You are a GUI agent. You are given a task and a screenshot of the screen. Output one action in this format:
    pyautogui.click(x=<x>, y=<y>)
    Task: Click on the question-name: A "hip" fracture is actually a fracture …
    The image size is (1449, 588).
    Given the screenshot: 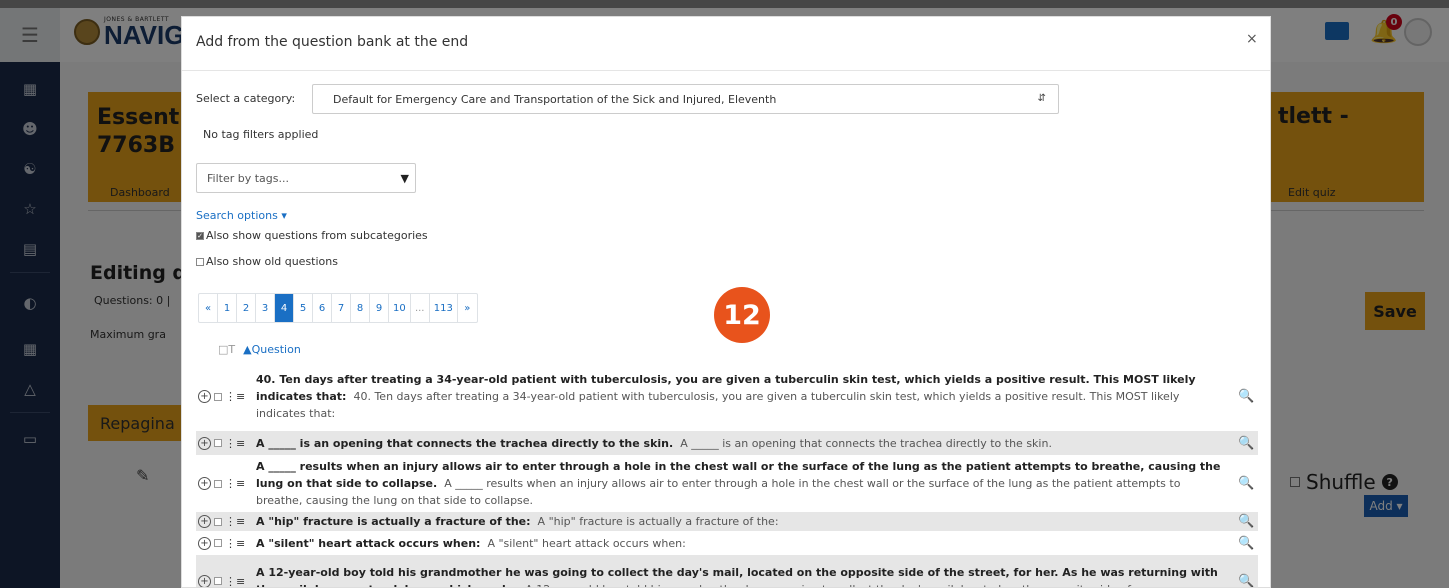 What is the action you would take?
    pyautogui.click(x=393, y=521)
    